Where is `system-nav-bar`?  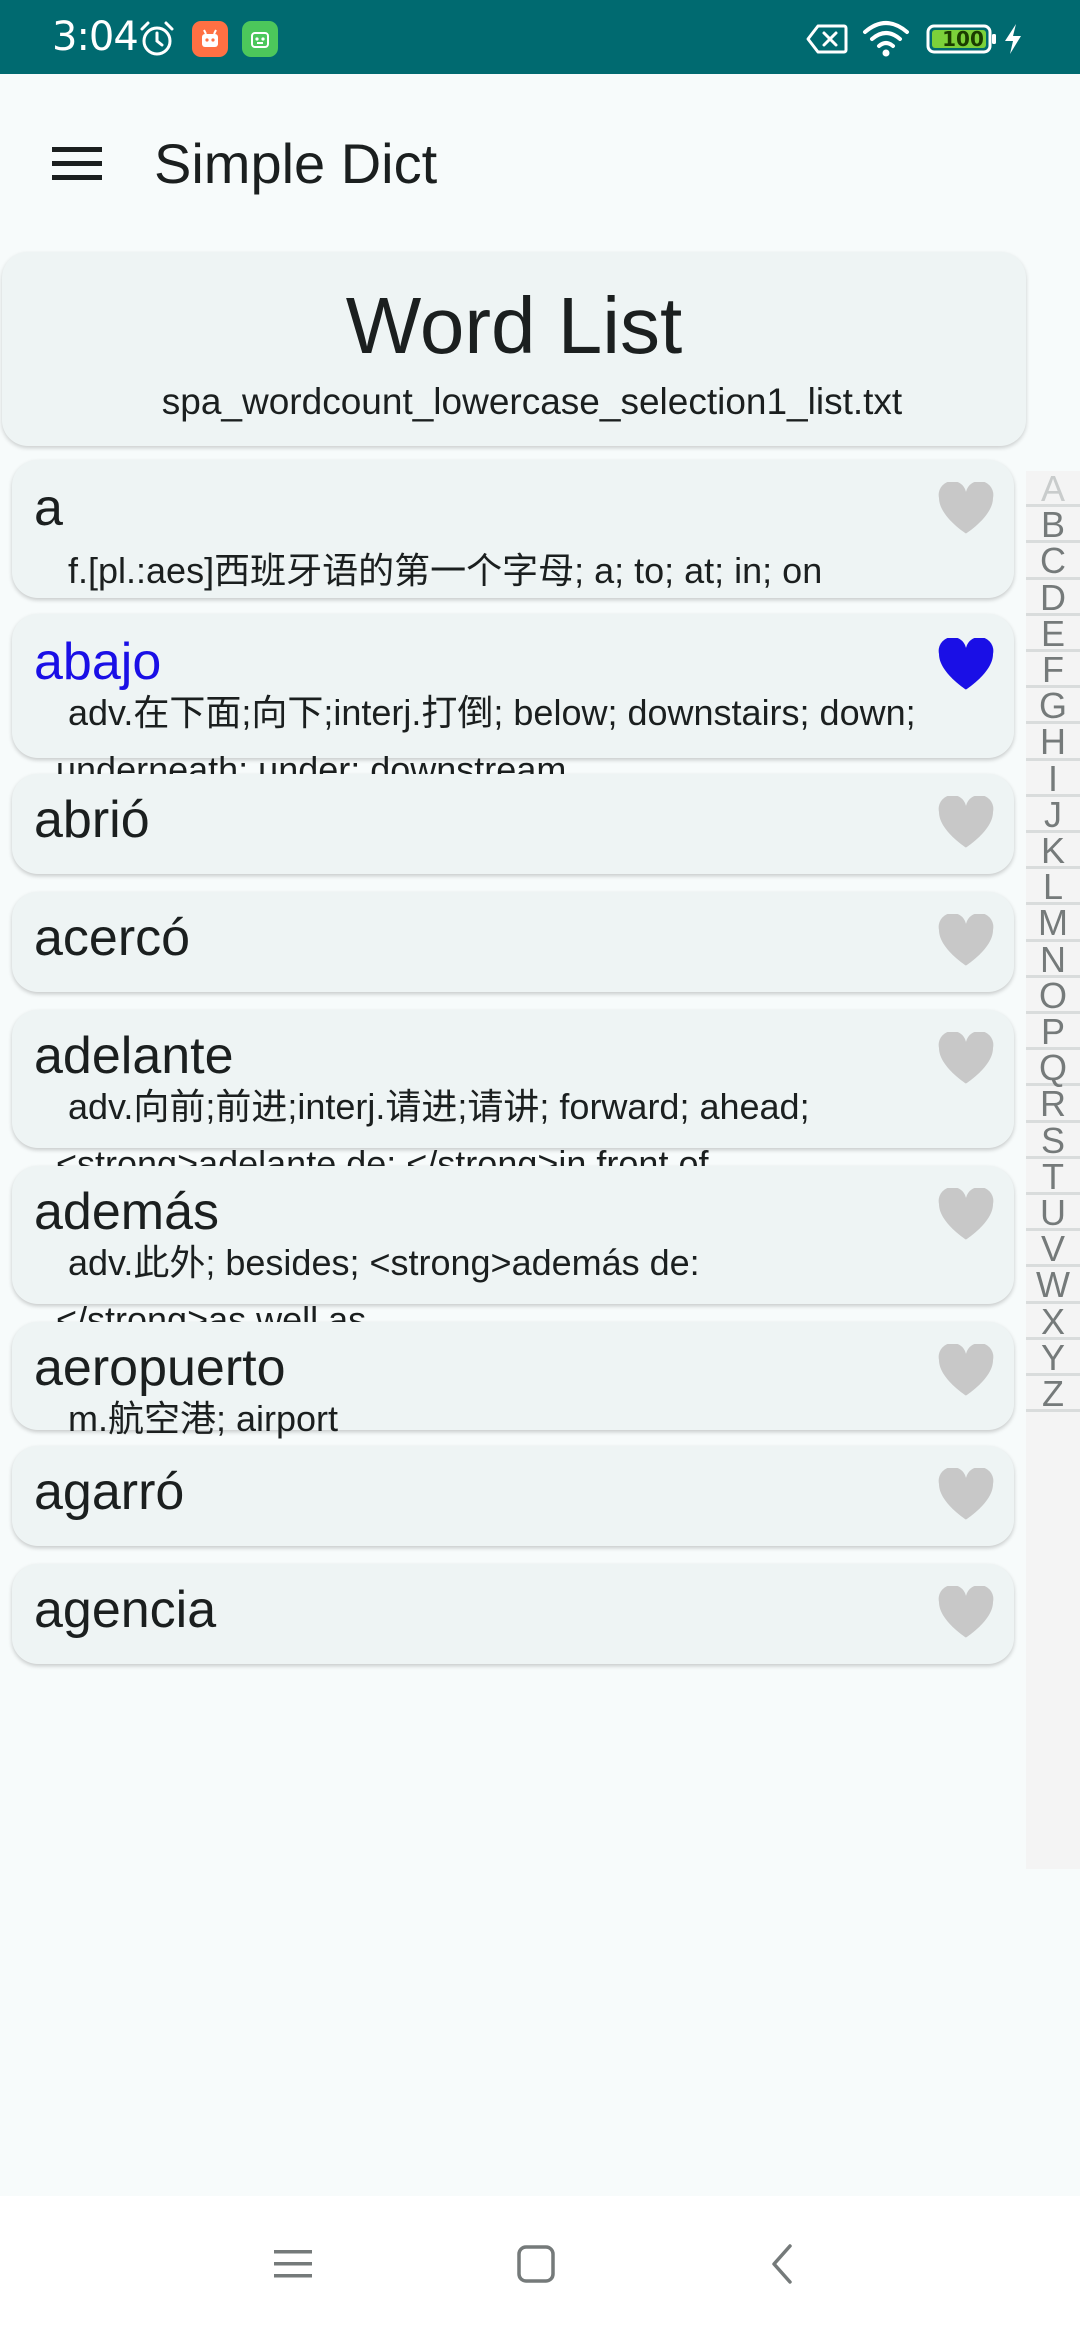 system-nav-bar is located at coordinates (540, 2268).